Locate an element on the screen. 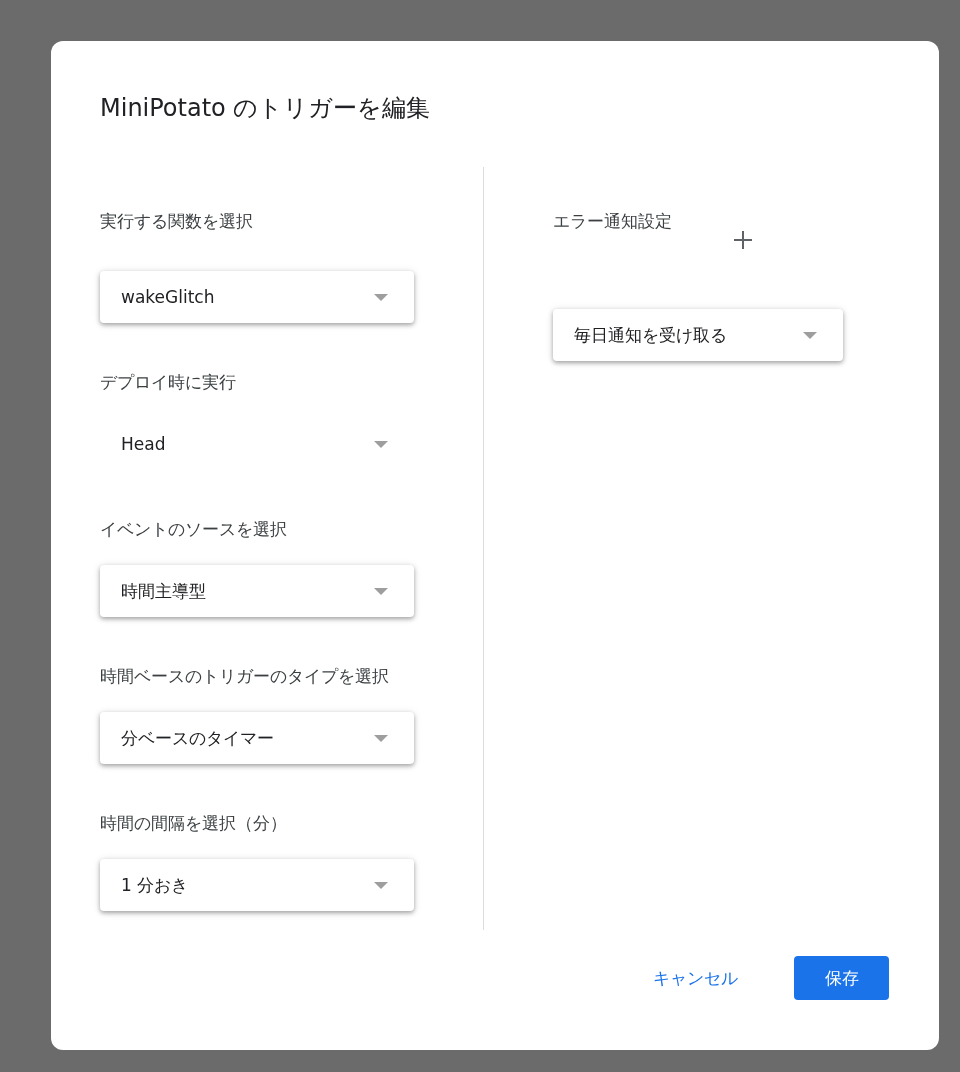 The width and height of the screenshot is (960, 1072). dialog-title: MiniPotato のトリガーを編集 is located at coordinates (266, 108).